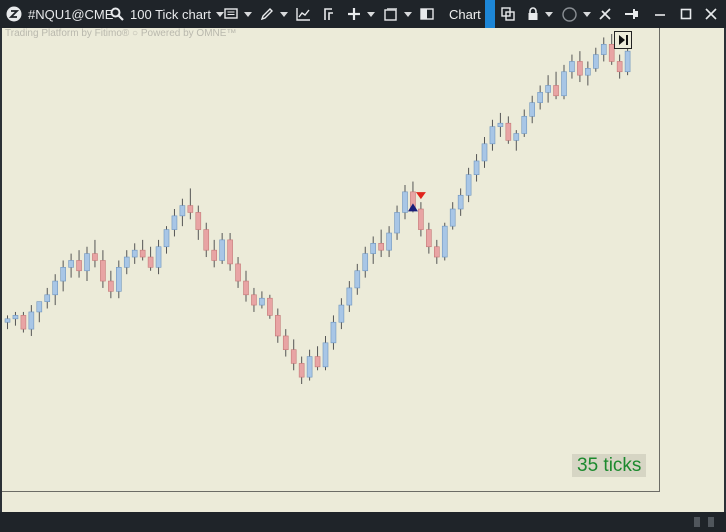  What do you see at coordinates (469, 14) in the screenshot?
I see `tab-chart: Chart` at bounding box center [469, 14].